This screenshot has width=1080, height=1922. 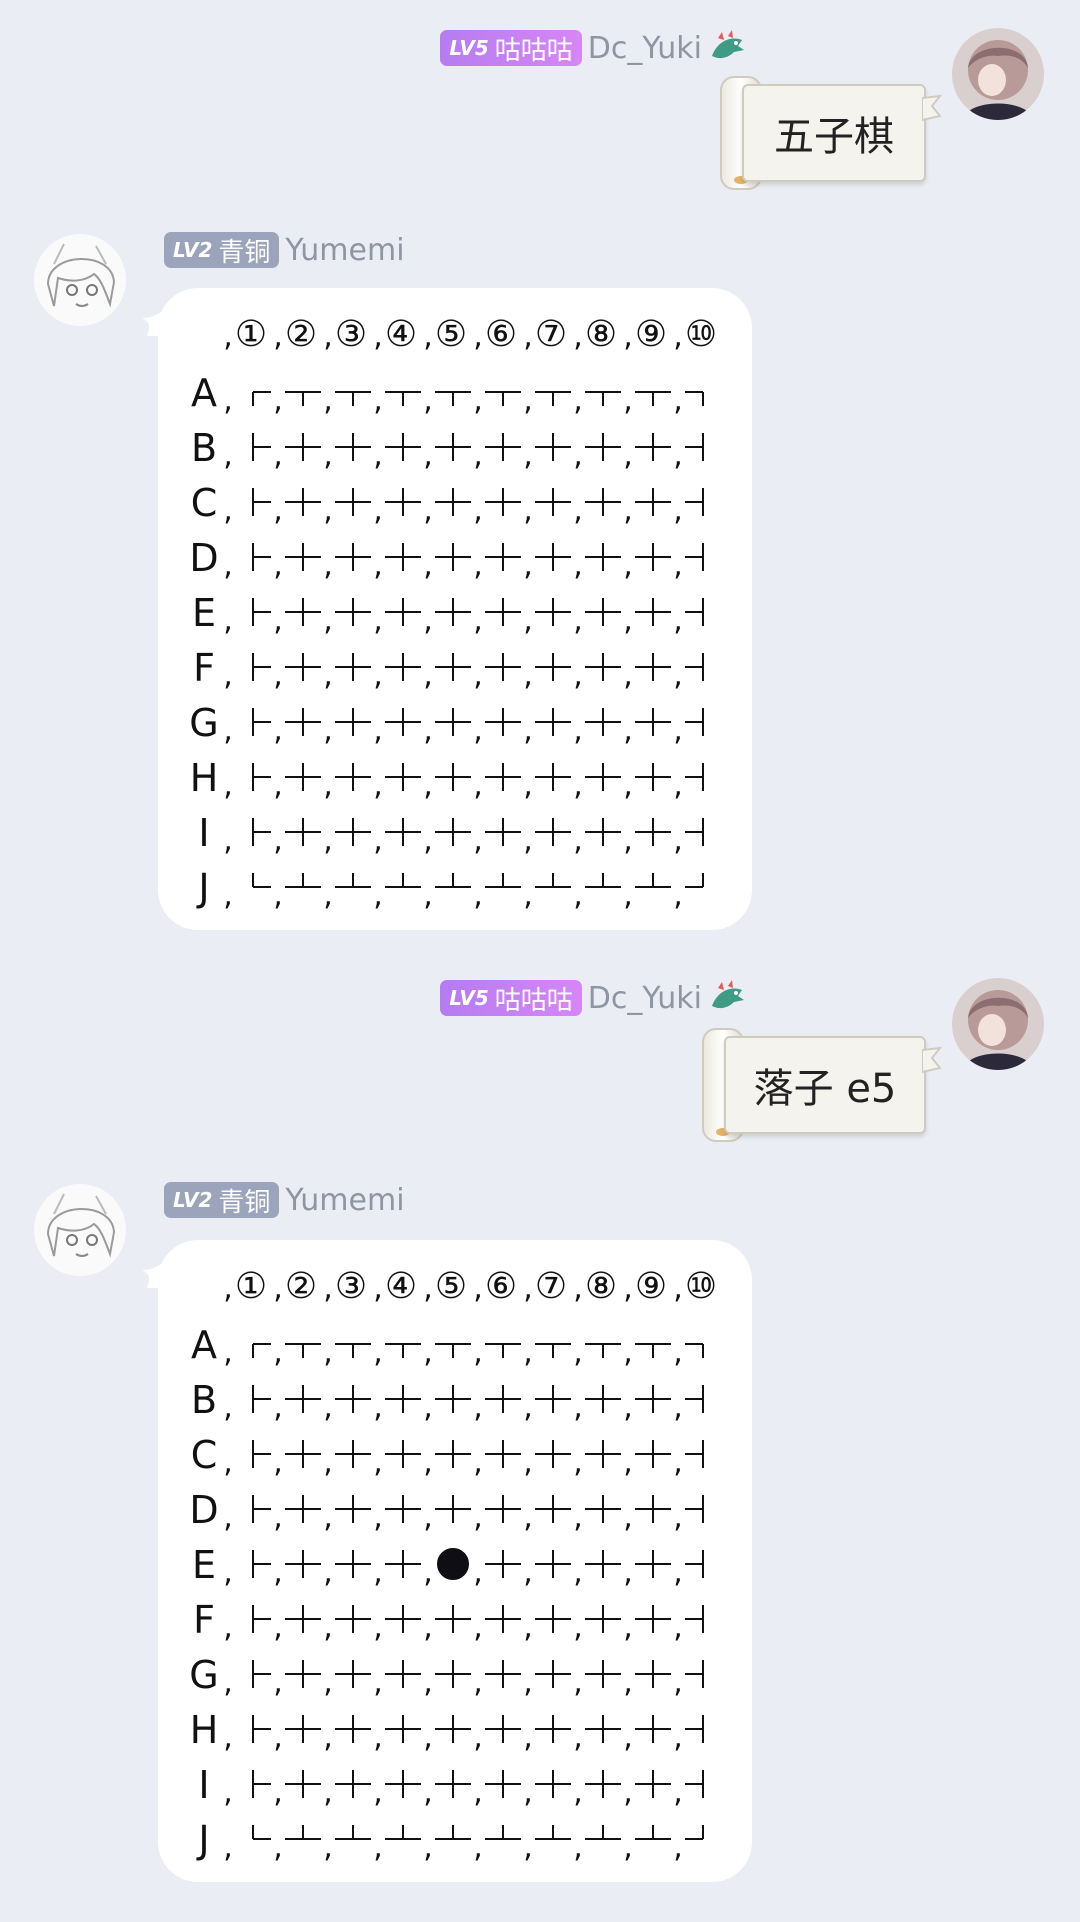 I want to click on level-title: 青铜, so click(x=244, y=252).